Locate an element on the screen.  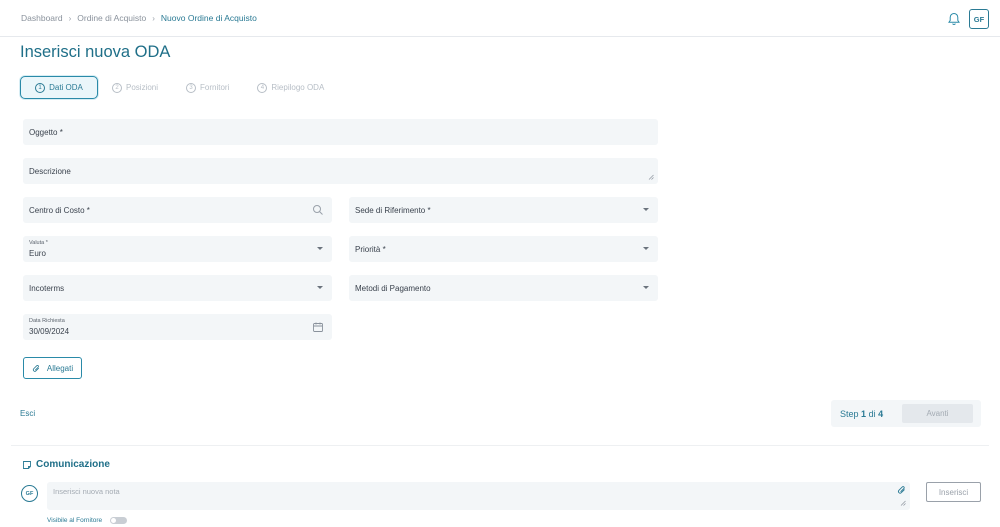
step-posizioni: 2 Posizioni is located at coordinates (135, 87).